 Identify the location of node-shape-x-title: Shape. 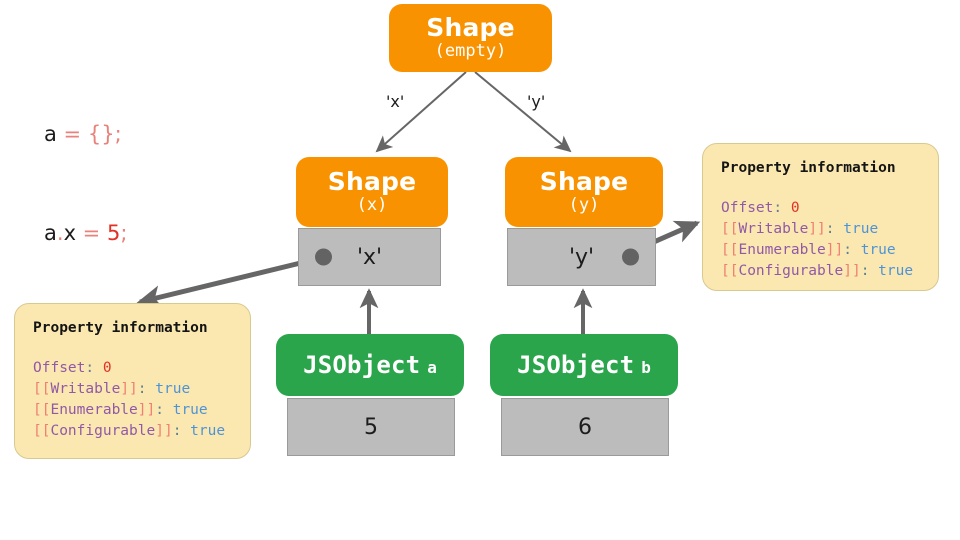
(372, 181).